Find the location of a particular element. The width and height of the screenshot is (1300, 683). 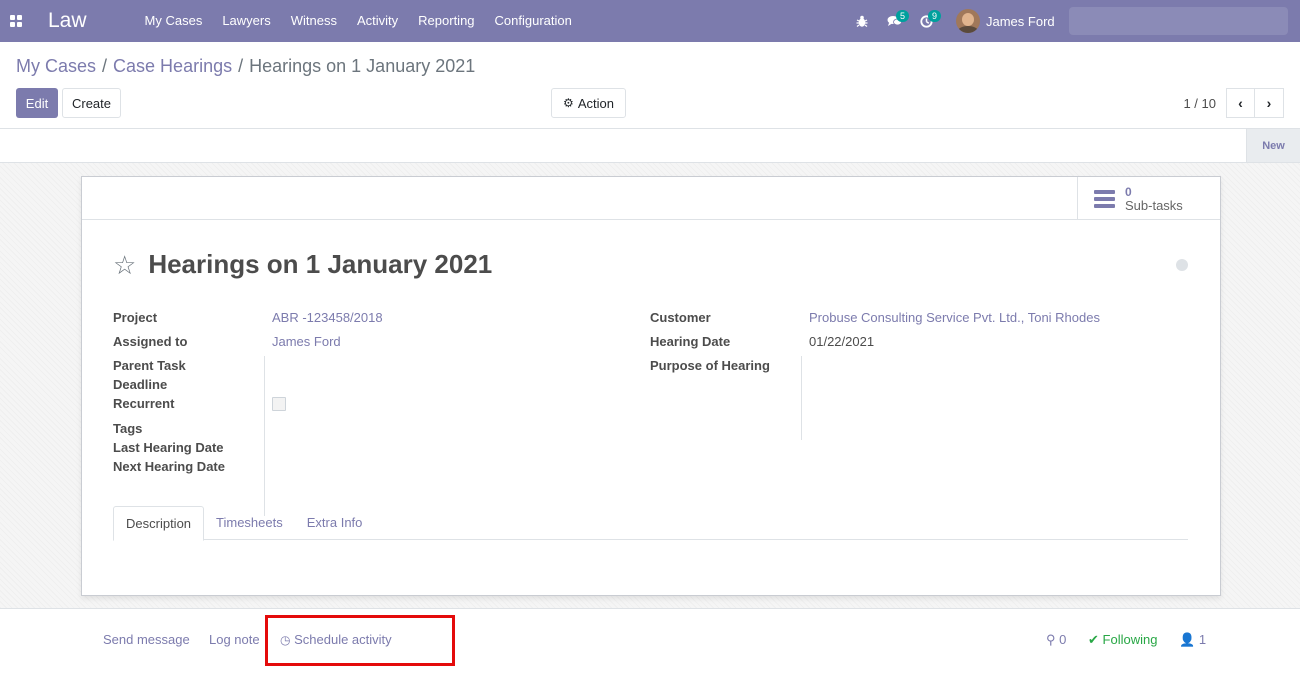

breadcrumb-my-cases: My Cases is located at coordinates (56, 66).